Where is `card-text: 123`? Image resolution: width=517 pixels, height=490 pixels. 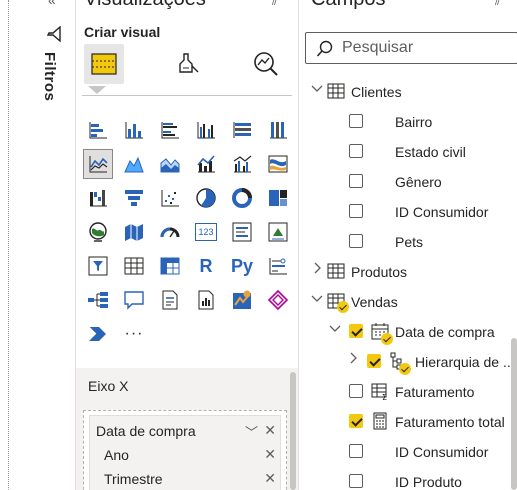
card-text: 123 is located at coordinates (206, 232).